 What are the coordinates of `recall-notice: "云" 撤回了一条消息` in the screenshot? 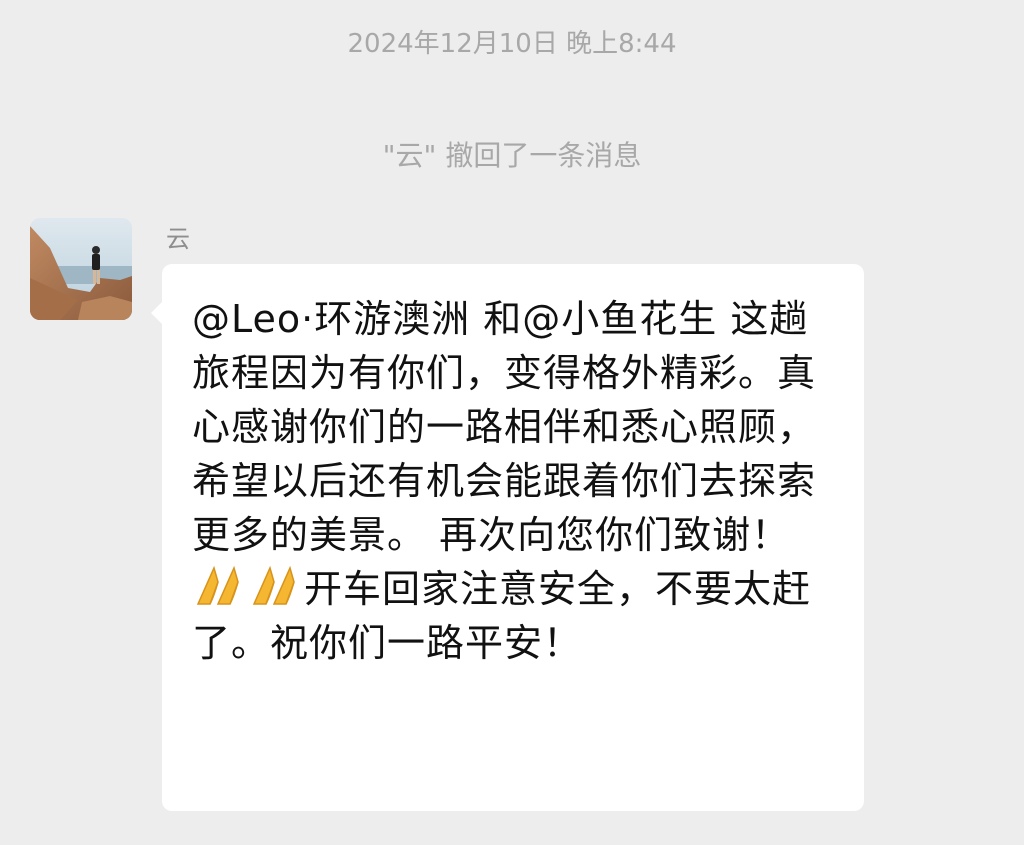 It's located at (512, 155).